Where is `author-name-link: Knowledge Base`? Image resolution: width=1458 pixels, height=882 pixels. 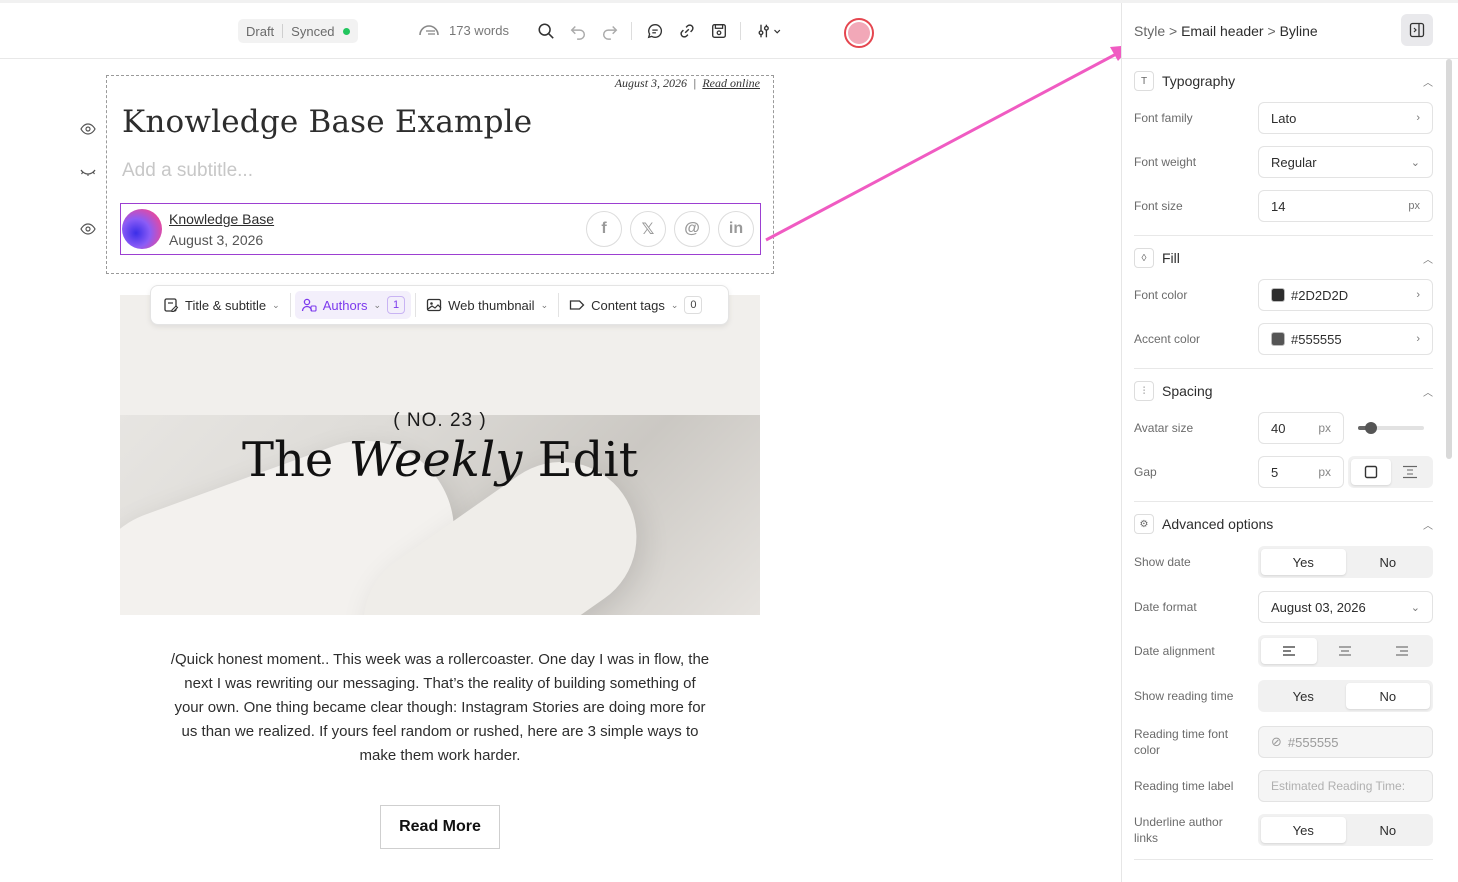
author-name-link: Knowledge Base is located at coordinates (221, 219).